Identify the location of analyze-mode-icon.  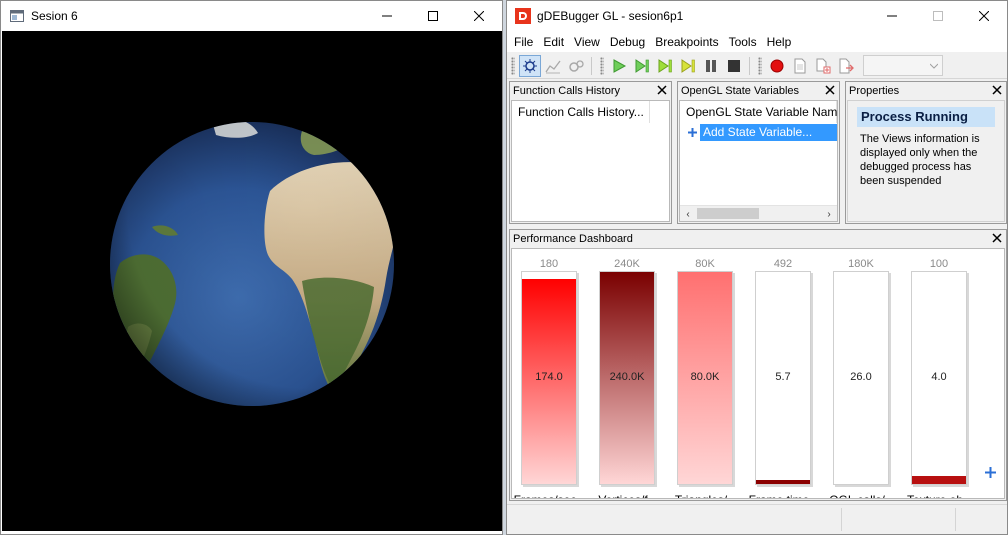
(576, 65).